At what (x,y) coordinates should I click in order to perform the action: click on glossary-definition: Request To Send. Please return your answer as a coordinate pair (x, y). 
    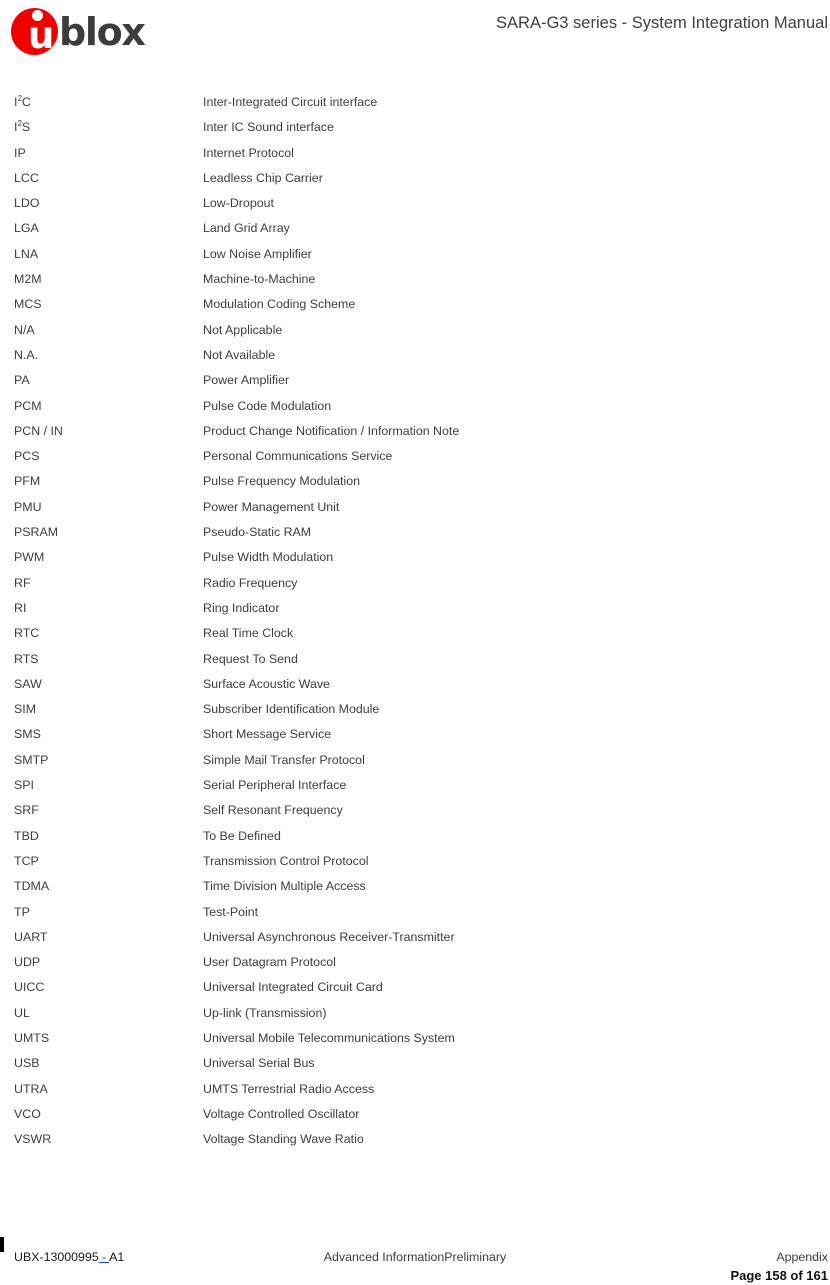
    Looking at the image, I should click on (250, 658).